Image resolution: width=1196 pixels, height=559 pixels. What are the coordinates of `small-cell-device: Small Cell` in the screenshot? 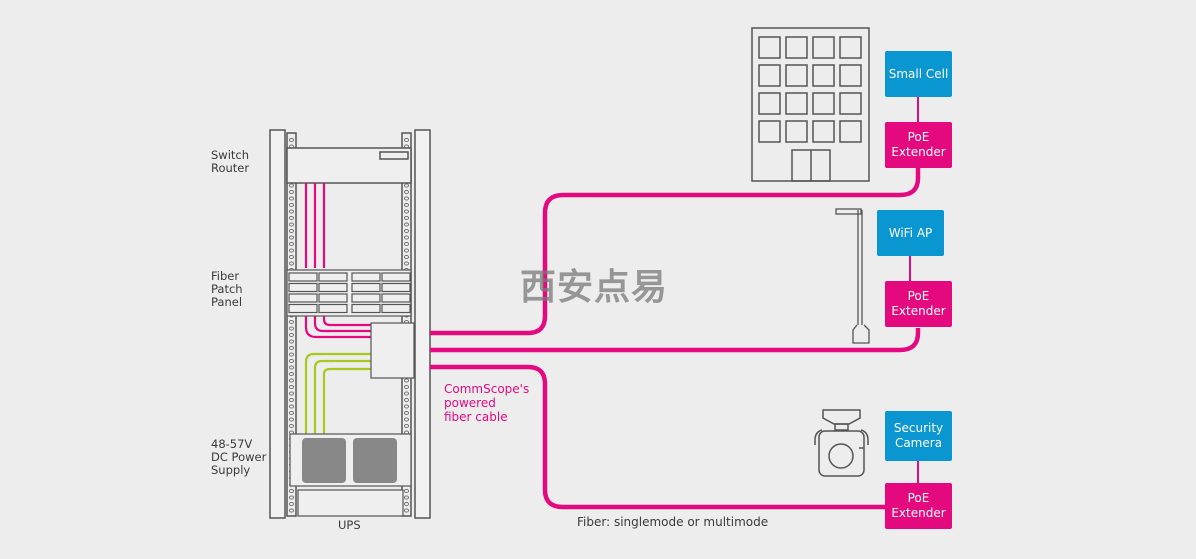 It's located at (918, 74).